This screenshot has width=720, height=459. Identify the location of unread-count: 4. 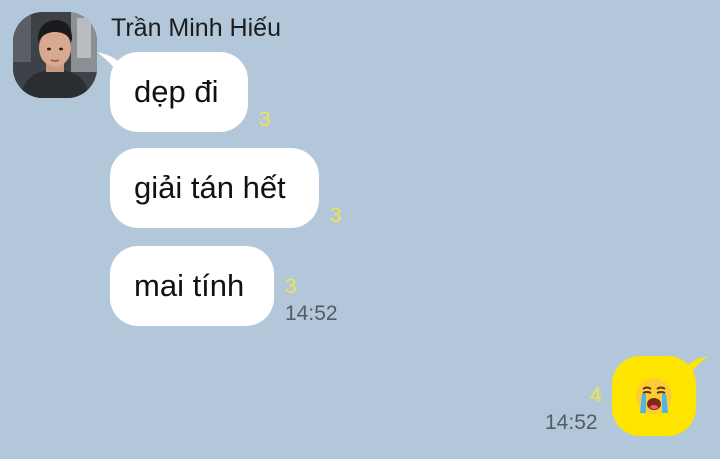
(596, 395).